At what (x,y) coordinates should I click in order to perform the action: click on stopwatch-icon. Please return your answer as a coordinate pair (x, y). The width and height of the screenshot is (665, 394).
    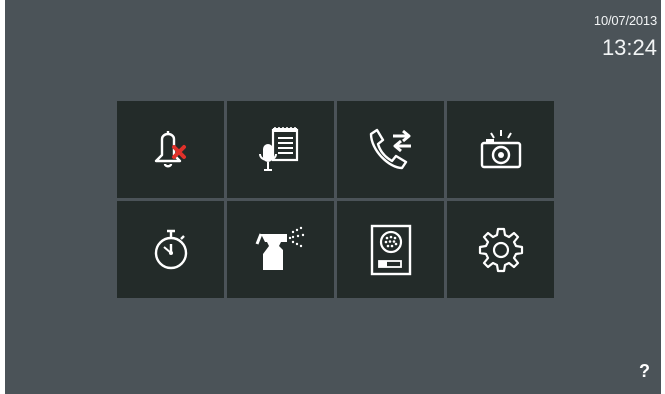
    Looking at the image, I should click on (171, 250).